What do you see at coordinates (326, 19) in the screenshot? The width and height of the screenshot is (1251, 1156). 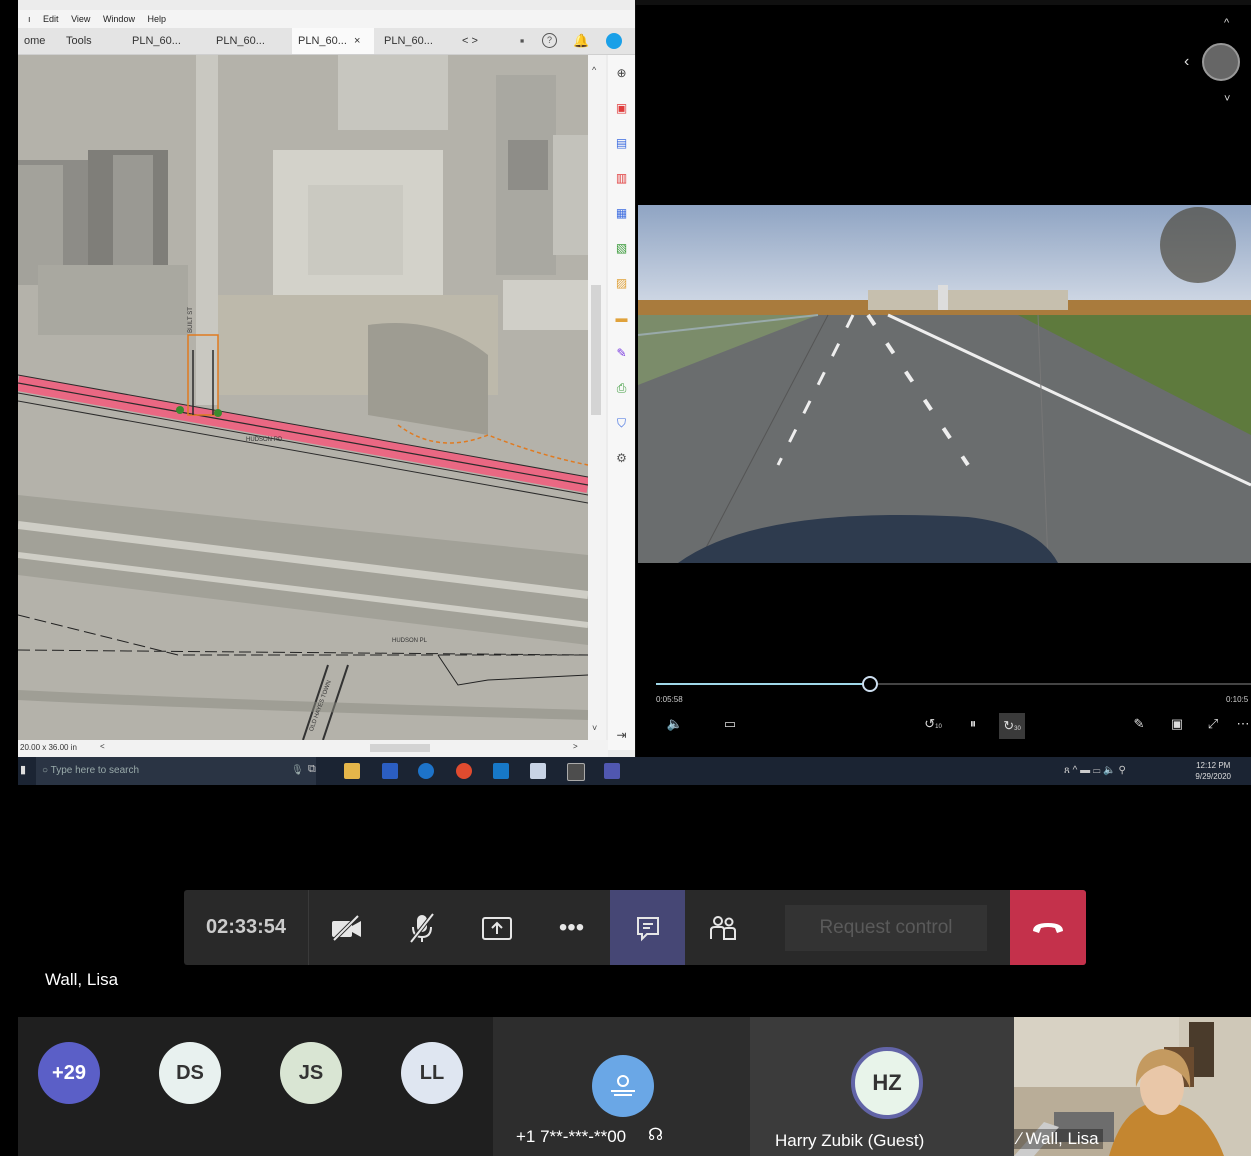 I see `menu-bar: ı Edit View Window Help` at bounding box center [326, 19].